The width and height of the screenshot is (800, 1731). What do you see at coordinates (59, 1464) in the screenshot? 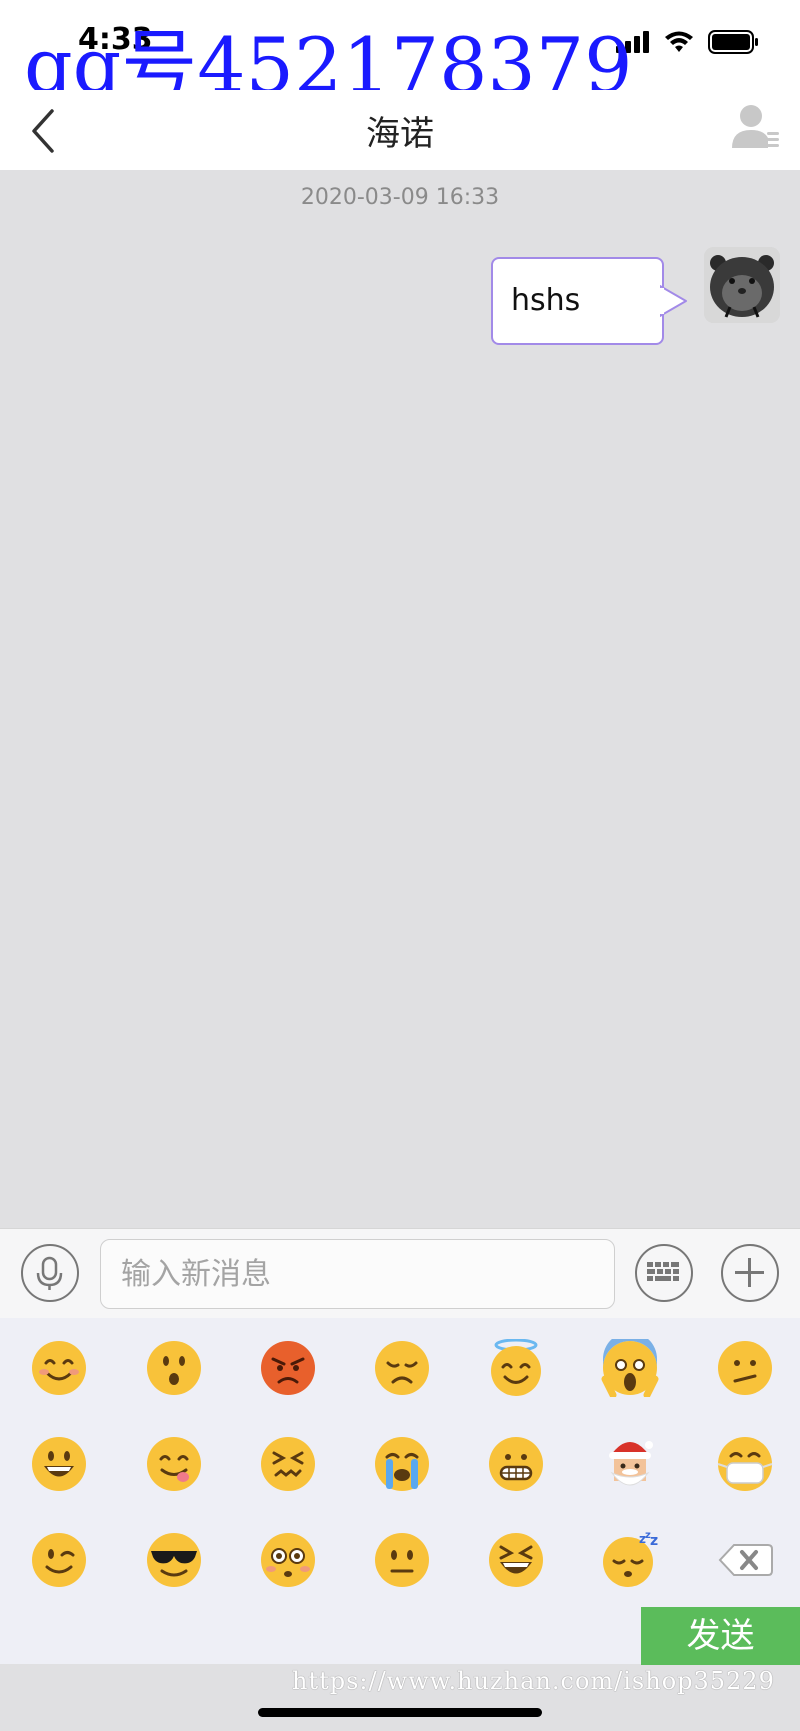
I see `grinning-face-emoji` at bounding box center [59, 1464].